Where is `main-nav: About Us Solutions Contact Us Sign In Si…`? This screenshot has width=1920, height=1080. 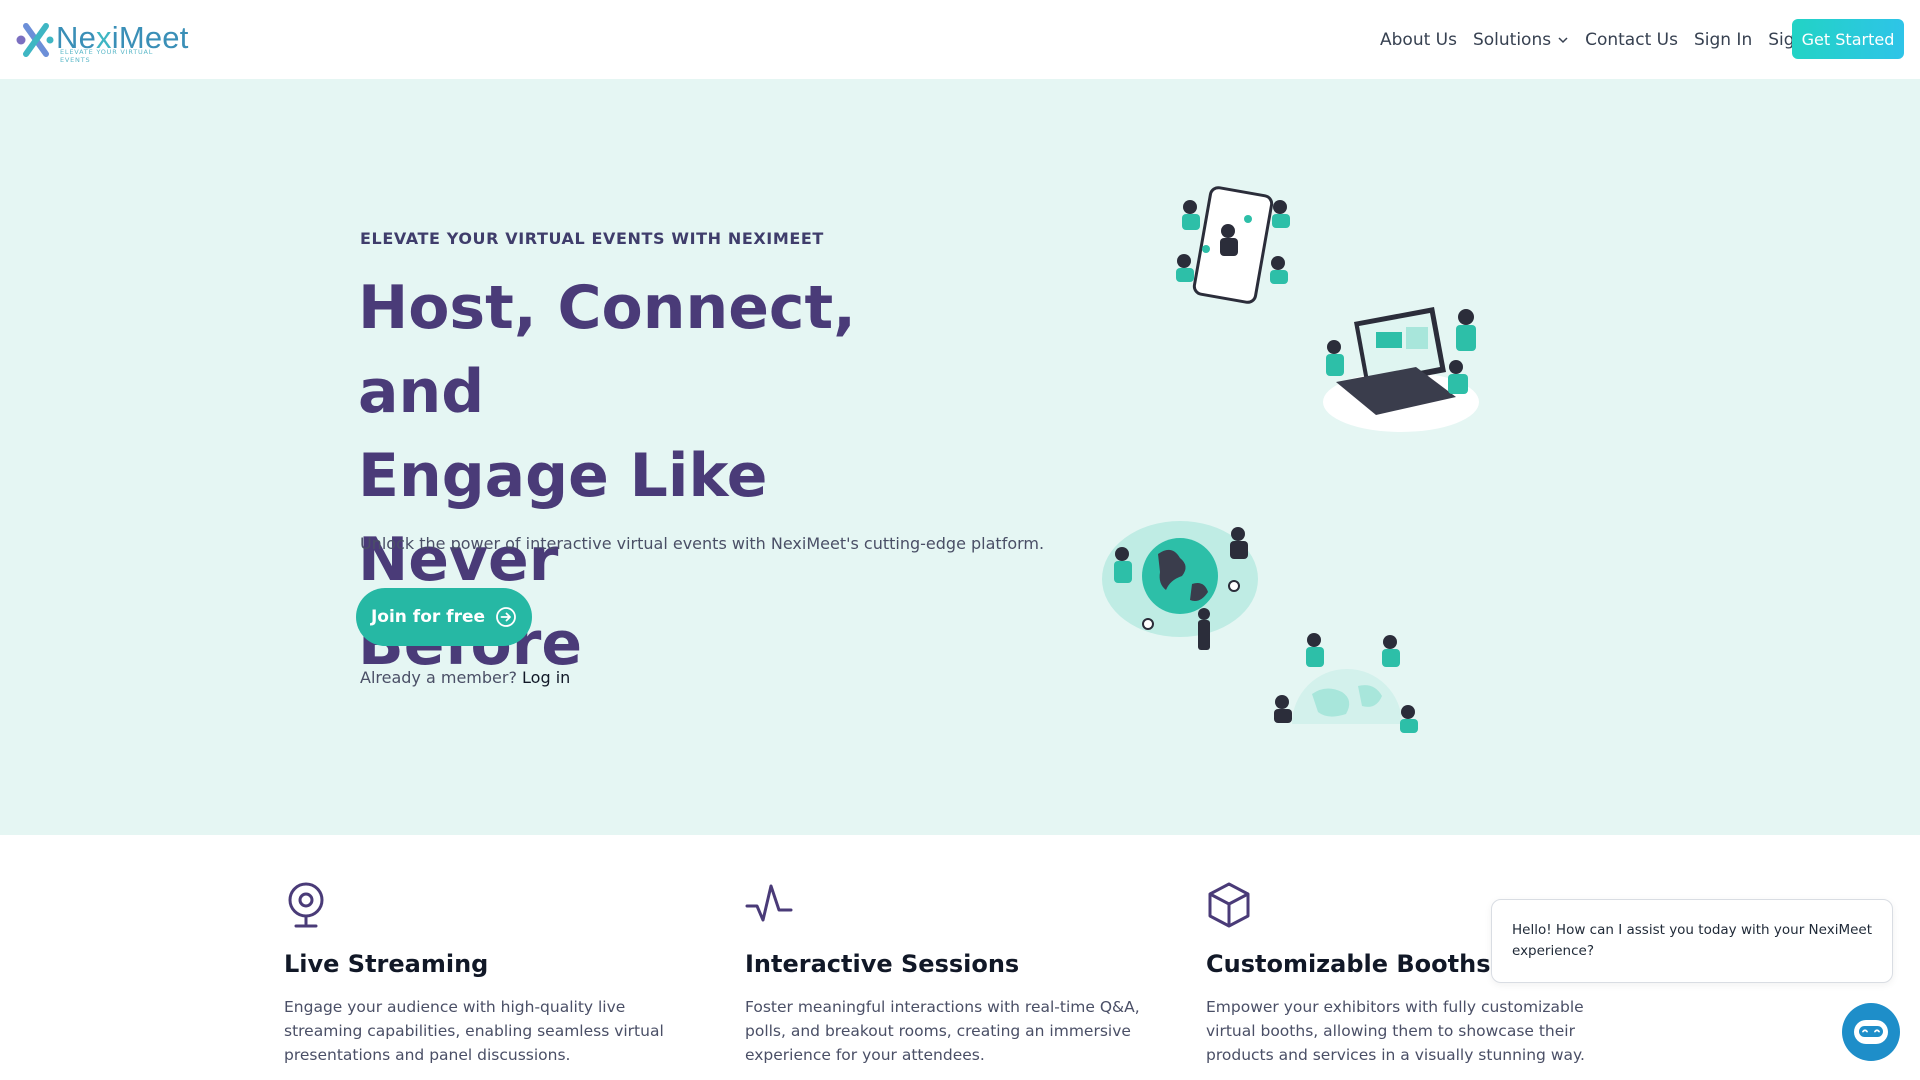 main-nav: About Us Solutions Contact Us Sign In Si… is located at coordinates (1615, 40).